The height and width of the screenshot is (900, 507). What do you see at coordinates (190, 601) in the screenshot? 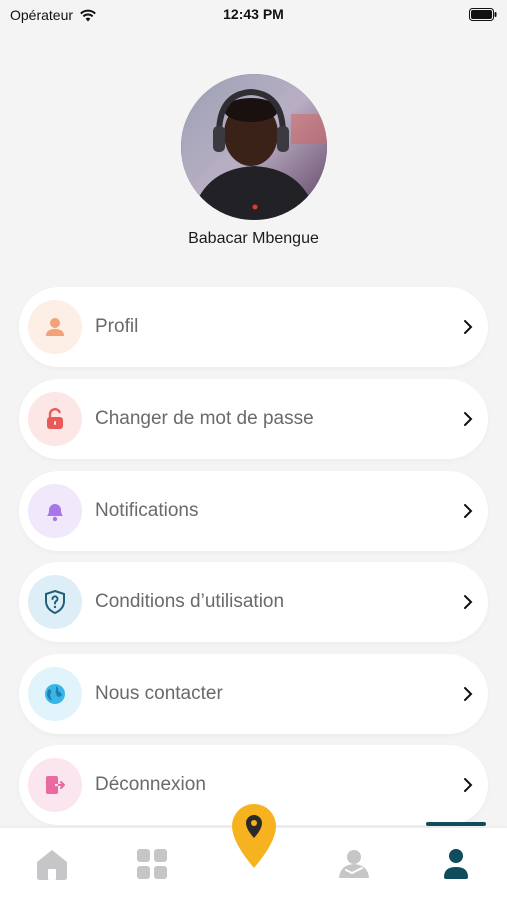
I see `menu-item-label: Conditions d’utilisation` at bounding box center [190, 601].